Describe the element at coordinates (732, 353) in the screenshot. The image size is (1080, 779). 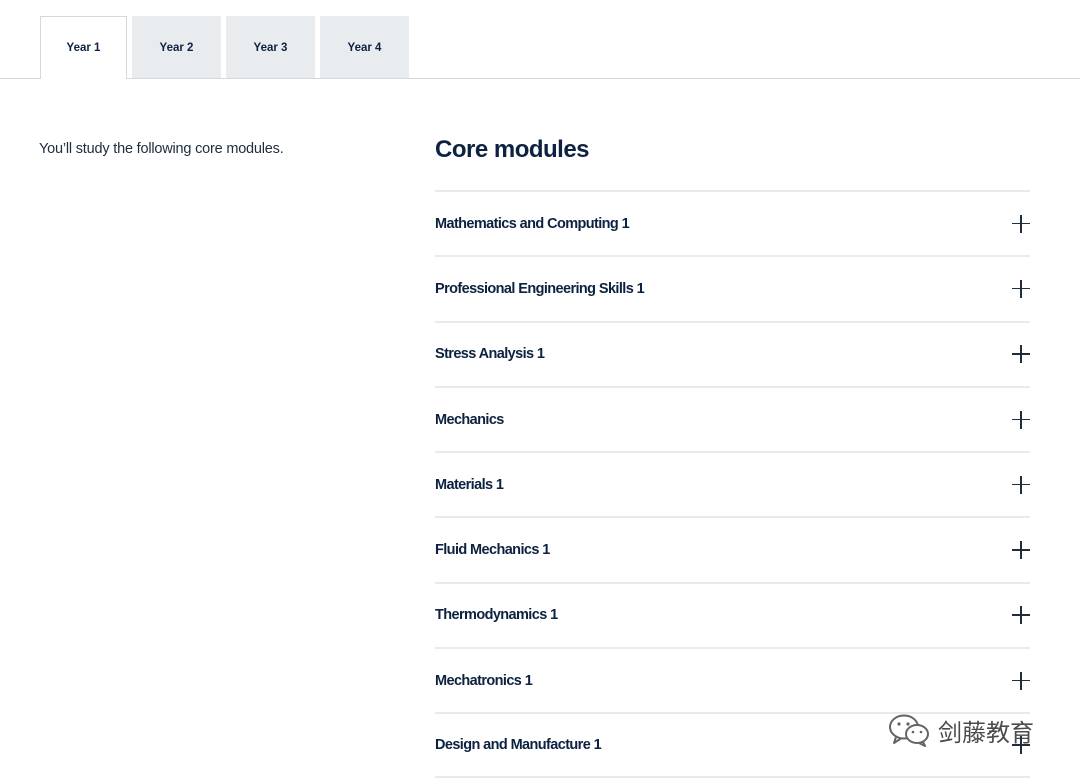
I see `module-row-stress-analysis-1: Stress Analysis 1` at that location.